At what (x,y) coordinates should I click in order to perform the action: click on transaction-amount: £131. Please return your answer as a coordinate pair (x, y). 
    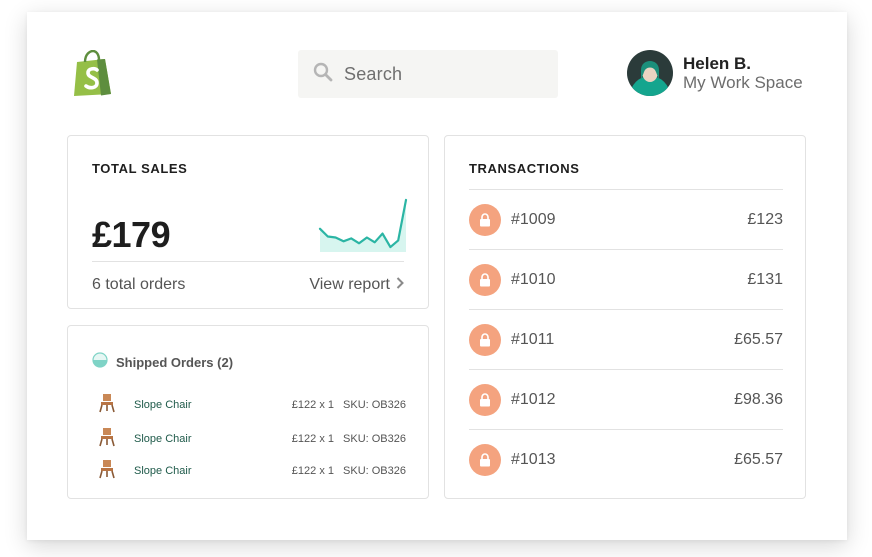
    Looking at the image, I should click on (765, 279).